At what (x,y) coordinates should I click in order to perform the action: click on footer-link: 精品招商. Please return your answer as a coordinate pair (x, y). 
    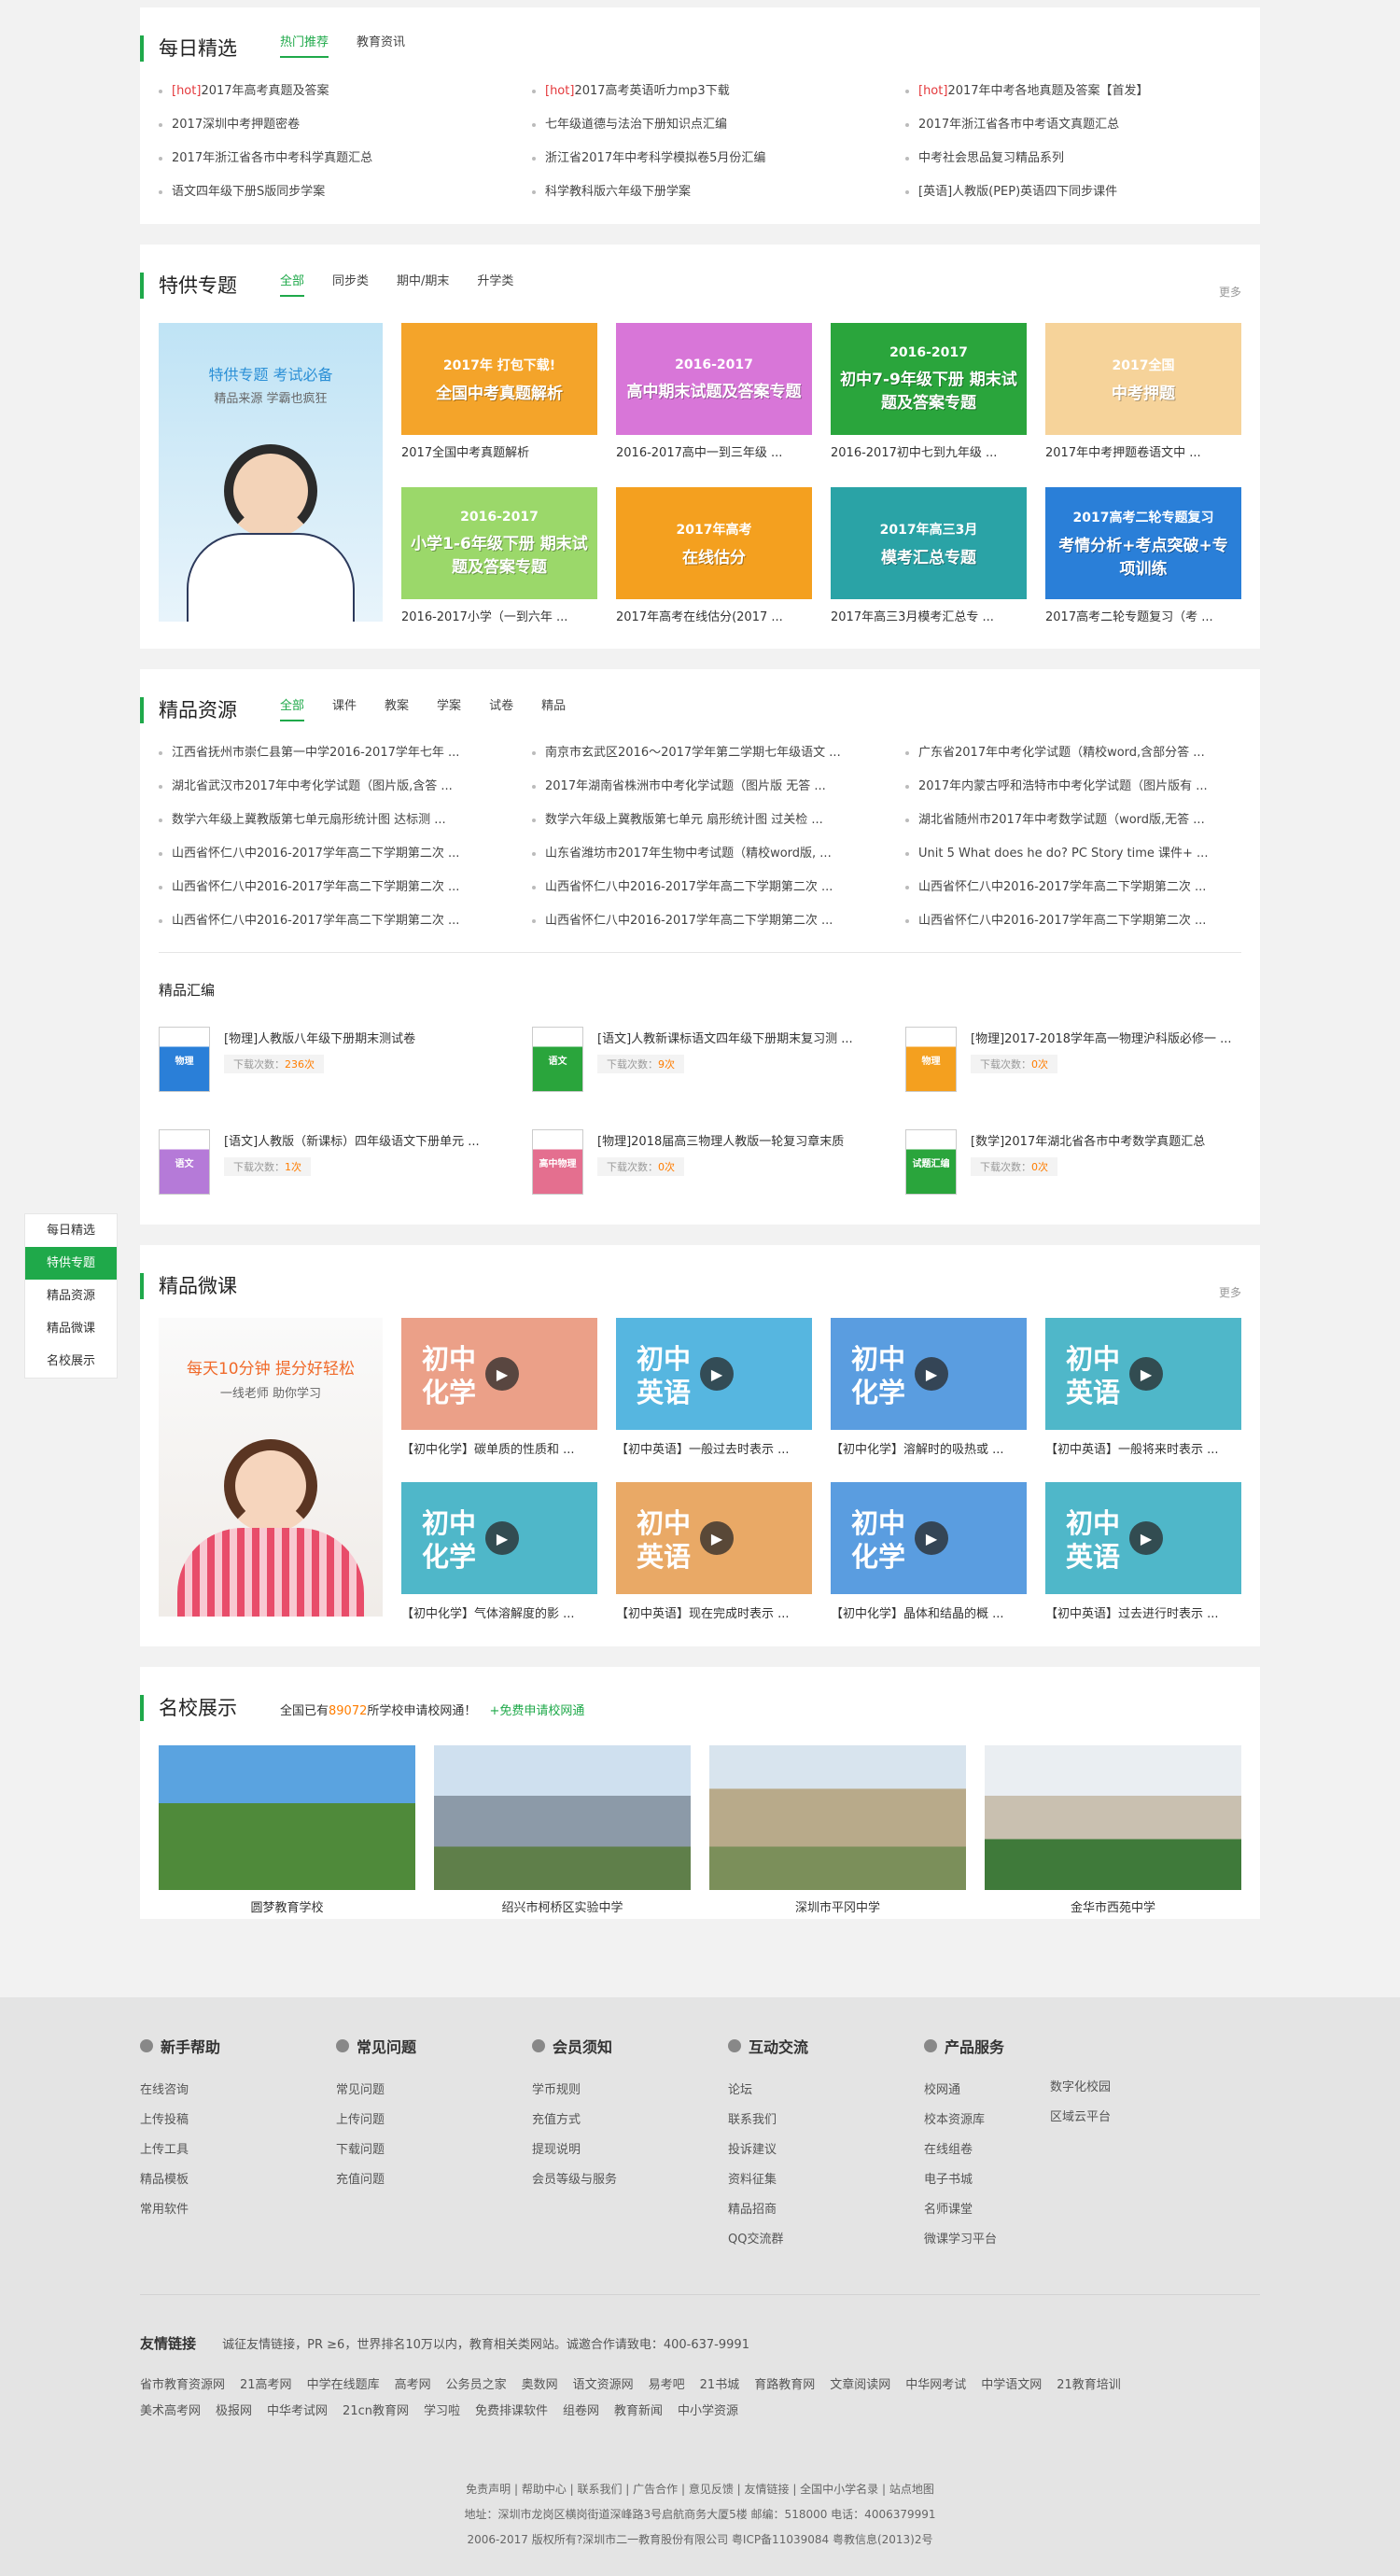
    Looking at the image, I should click on (768, 2210).